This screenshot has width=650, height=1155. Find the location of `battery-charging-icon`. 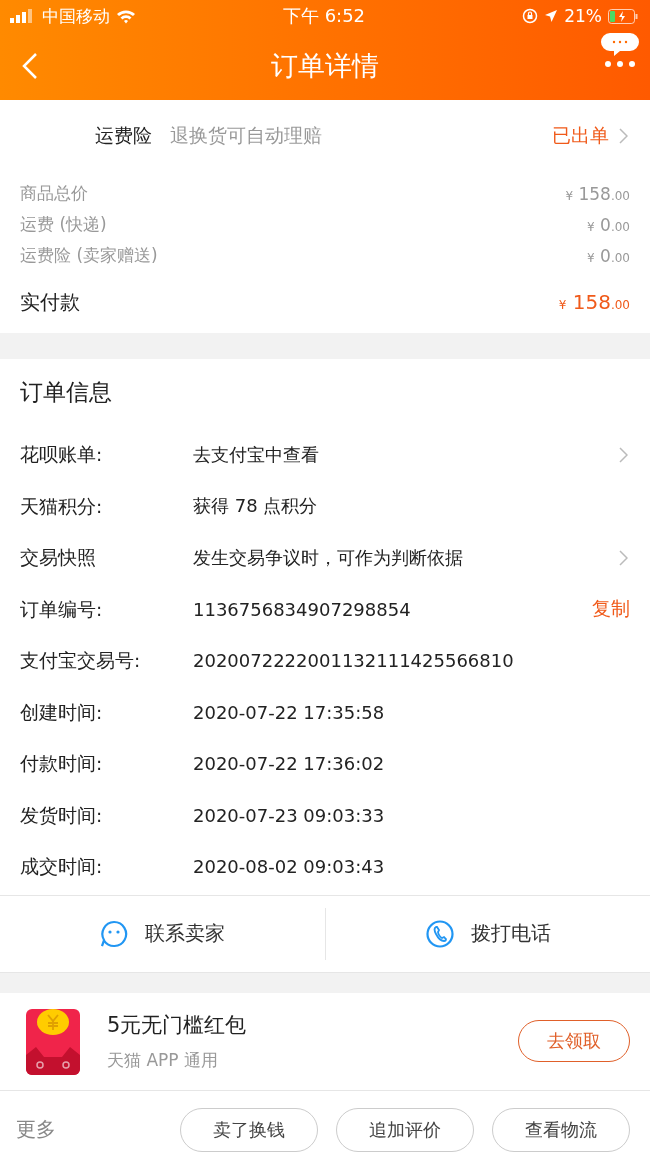

battery-charging-icon is located at coordinates (623, 16).